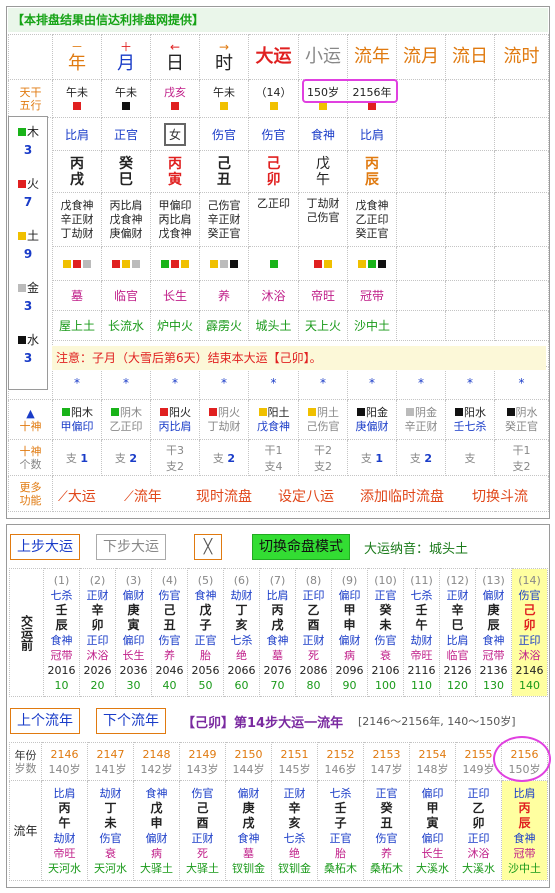  What do you see at coordinates (301, 547) in the screenshot?
I see `switch-mode-button: 切换命盘模式` at bounding box center [301, 547].